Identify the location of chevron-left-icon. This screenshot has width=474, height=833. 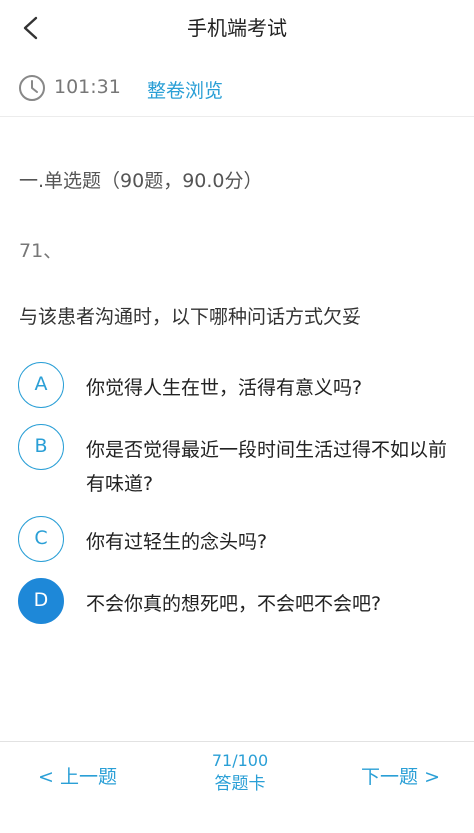
(30, 28).